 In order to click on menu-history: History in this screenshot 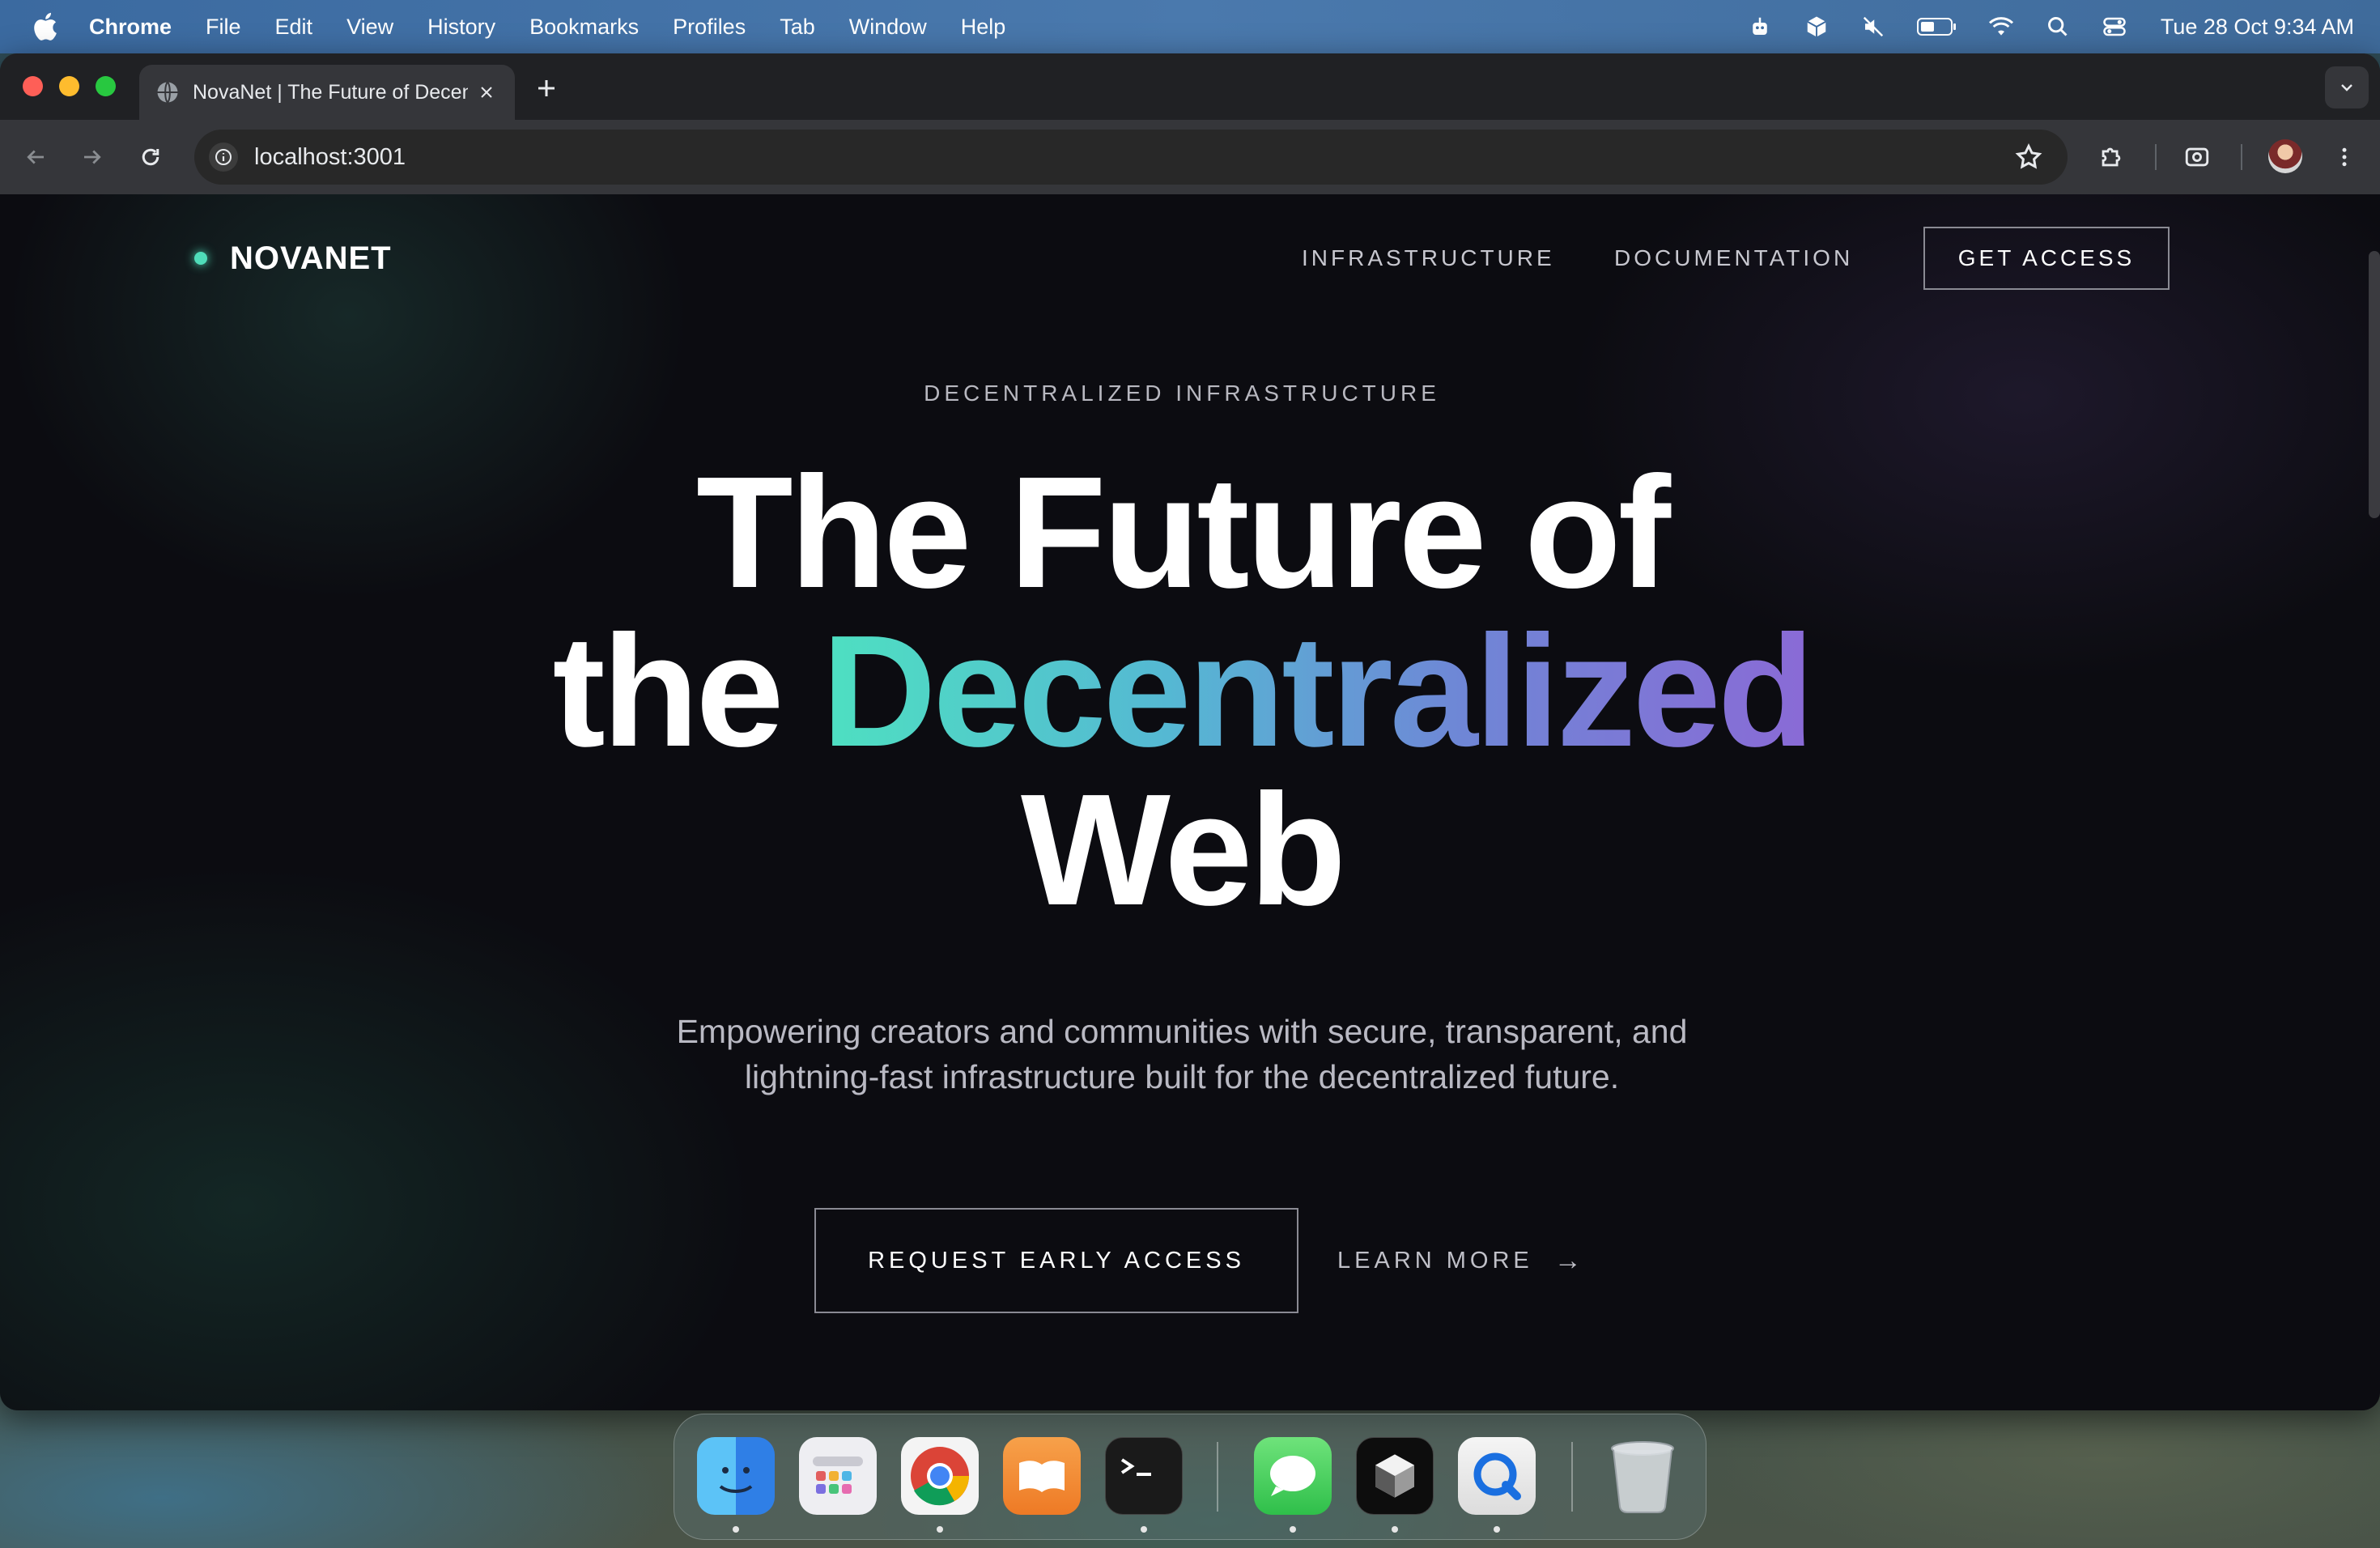, I will do `click(461, 27)`.